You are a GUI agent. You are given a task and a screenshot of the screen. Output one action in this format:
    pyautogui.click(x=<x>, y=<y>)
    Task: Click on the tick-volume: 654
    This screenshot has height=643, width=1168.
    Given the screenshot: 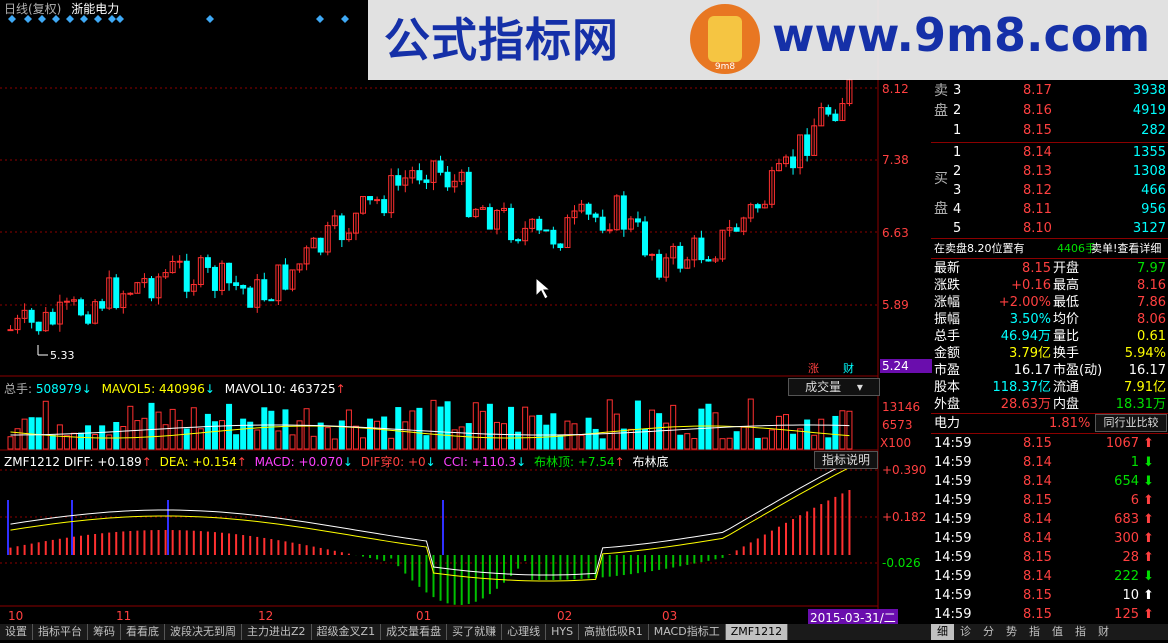 What is the action you would take?
    pyautogui.click(x=1126, y=481)
    